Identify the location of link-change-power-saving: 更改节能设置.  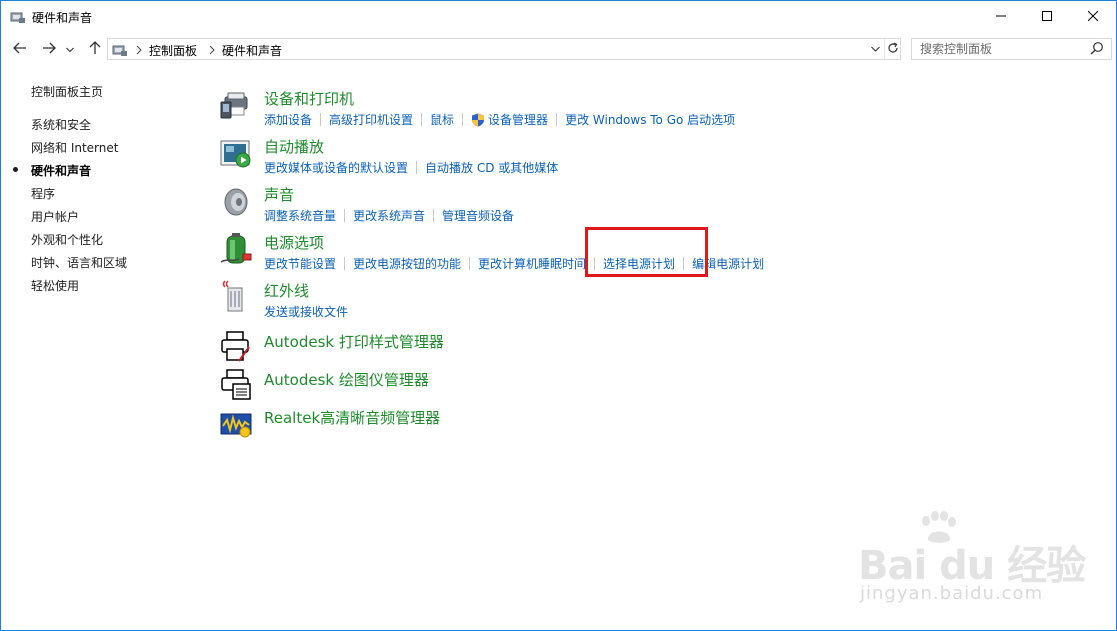
(300, 263).